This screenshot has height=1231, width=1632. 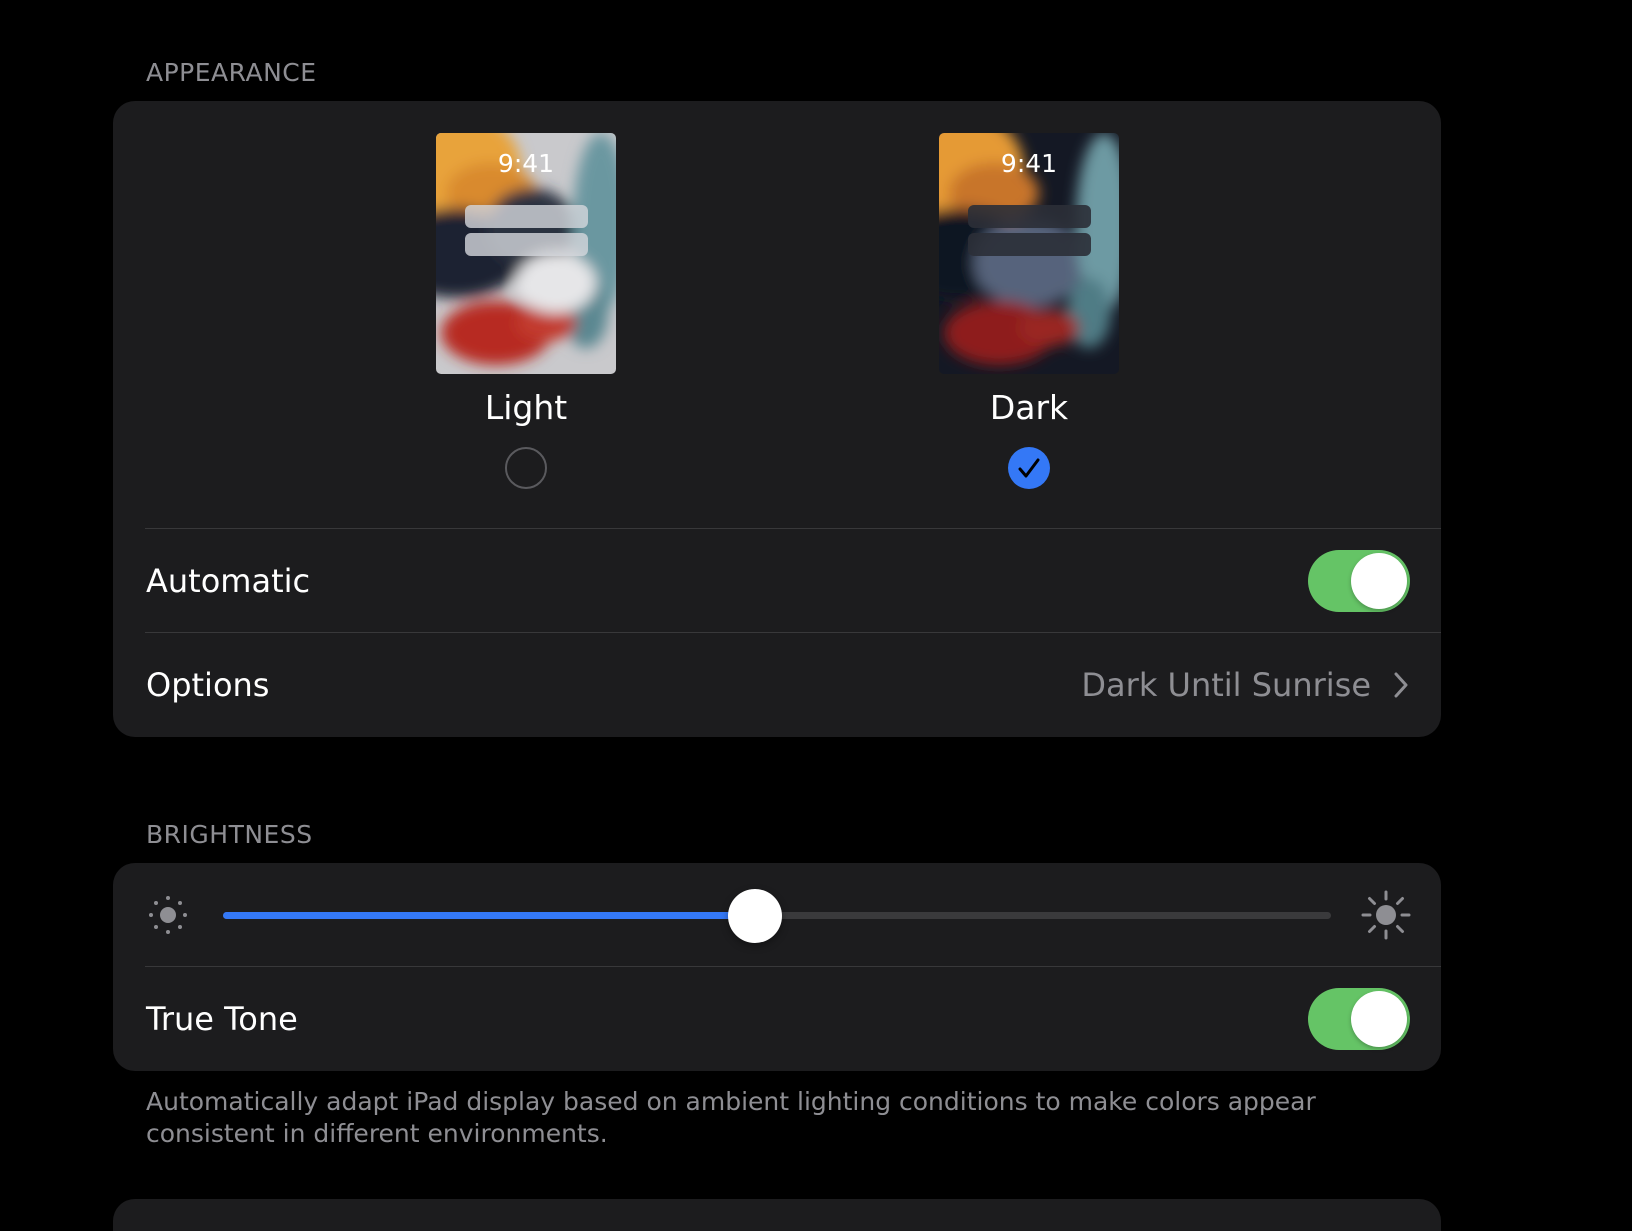 I want to click on sun-large-icon, so click(x=1386, y=915).